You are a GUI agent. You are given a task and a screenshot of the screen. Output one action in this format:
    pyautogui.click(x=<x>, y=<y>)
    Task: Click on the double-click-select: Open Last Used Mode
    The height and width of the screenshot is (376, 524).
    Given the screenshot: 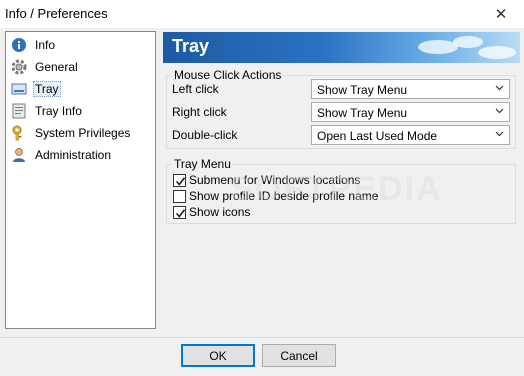 What is the action you would take?
    pyautogui.click(x=410, y=135)
    